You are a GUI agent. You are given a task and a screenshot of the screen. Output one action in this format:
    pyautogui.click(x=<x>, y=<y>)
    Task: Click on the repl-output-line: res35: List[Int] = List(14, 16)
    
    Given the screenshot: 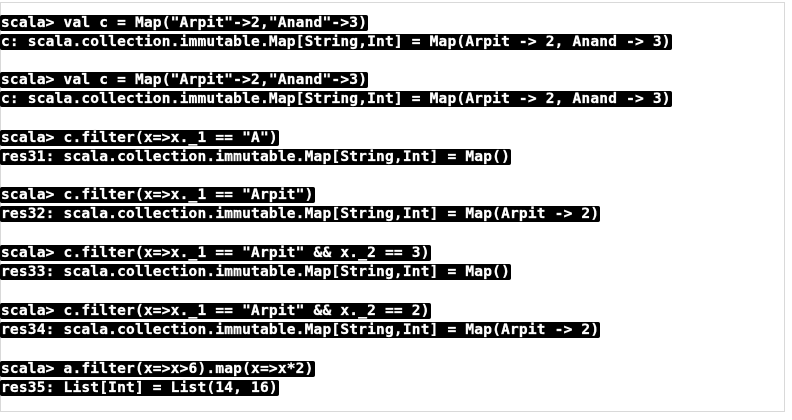 What is the action you would take?
    pyautogui.click(x=157, y=387)
    